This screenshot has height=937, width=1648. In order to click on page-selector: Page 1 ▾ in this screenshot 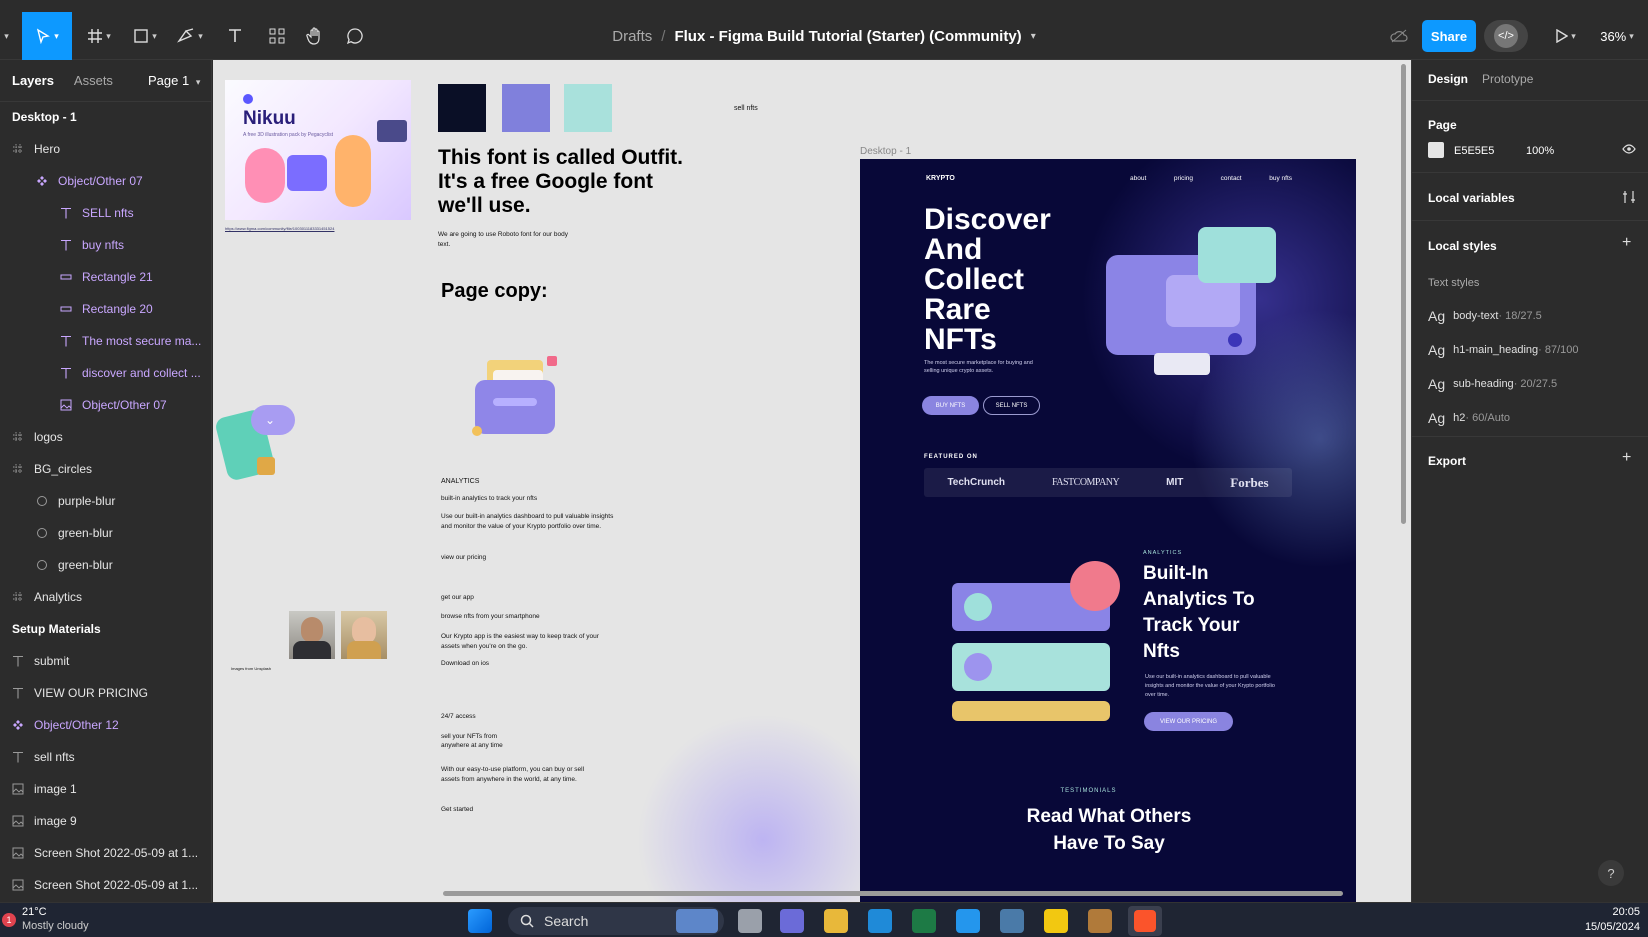, I will do `click(174, 80)`.